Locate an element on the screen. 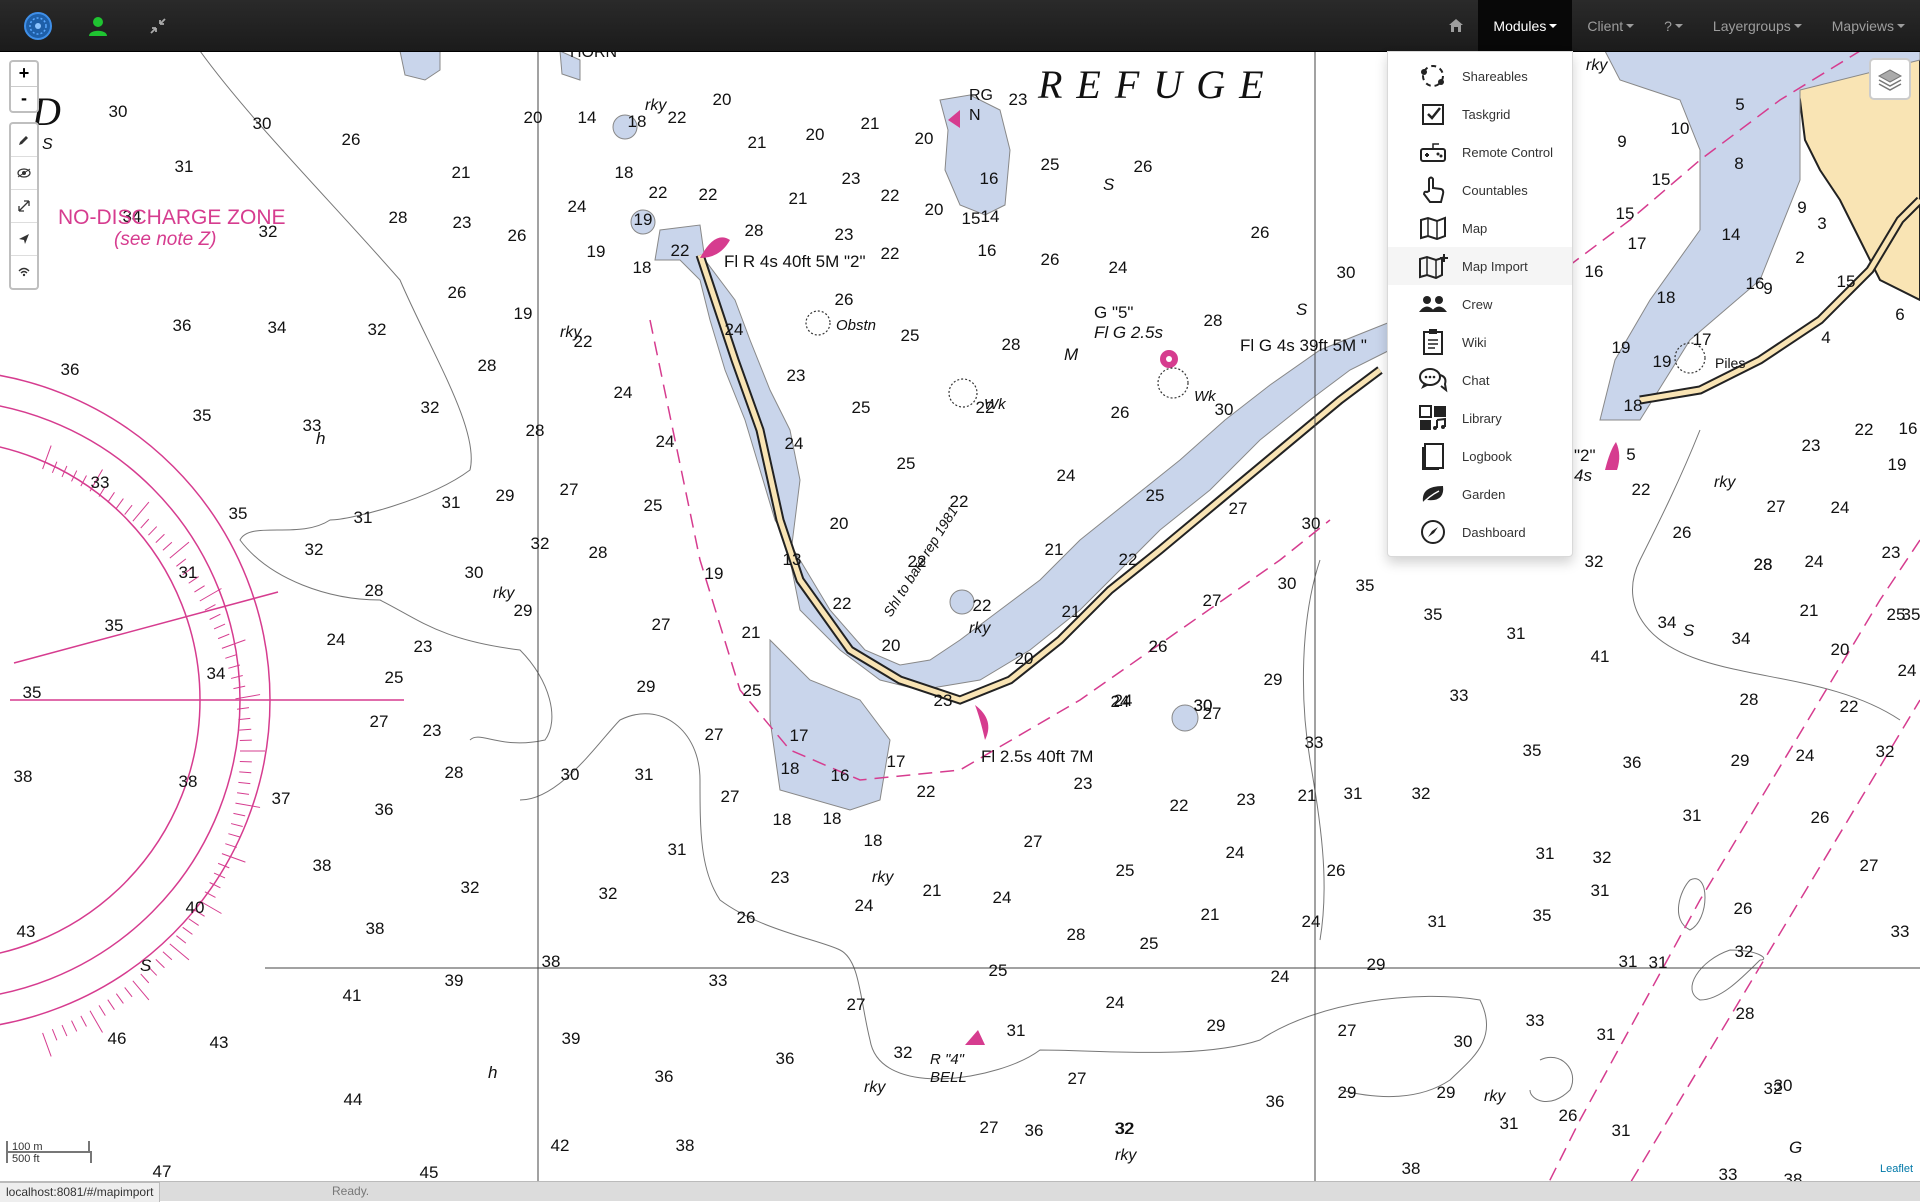 The width and height of the screenshot is (1920, 1202). piles-label: Piles is located at coordinates (1730, 363).